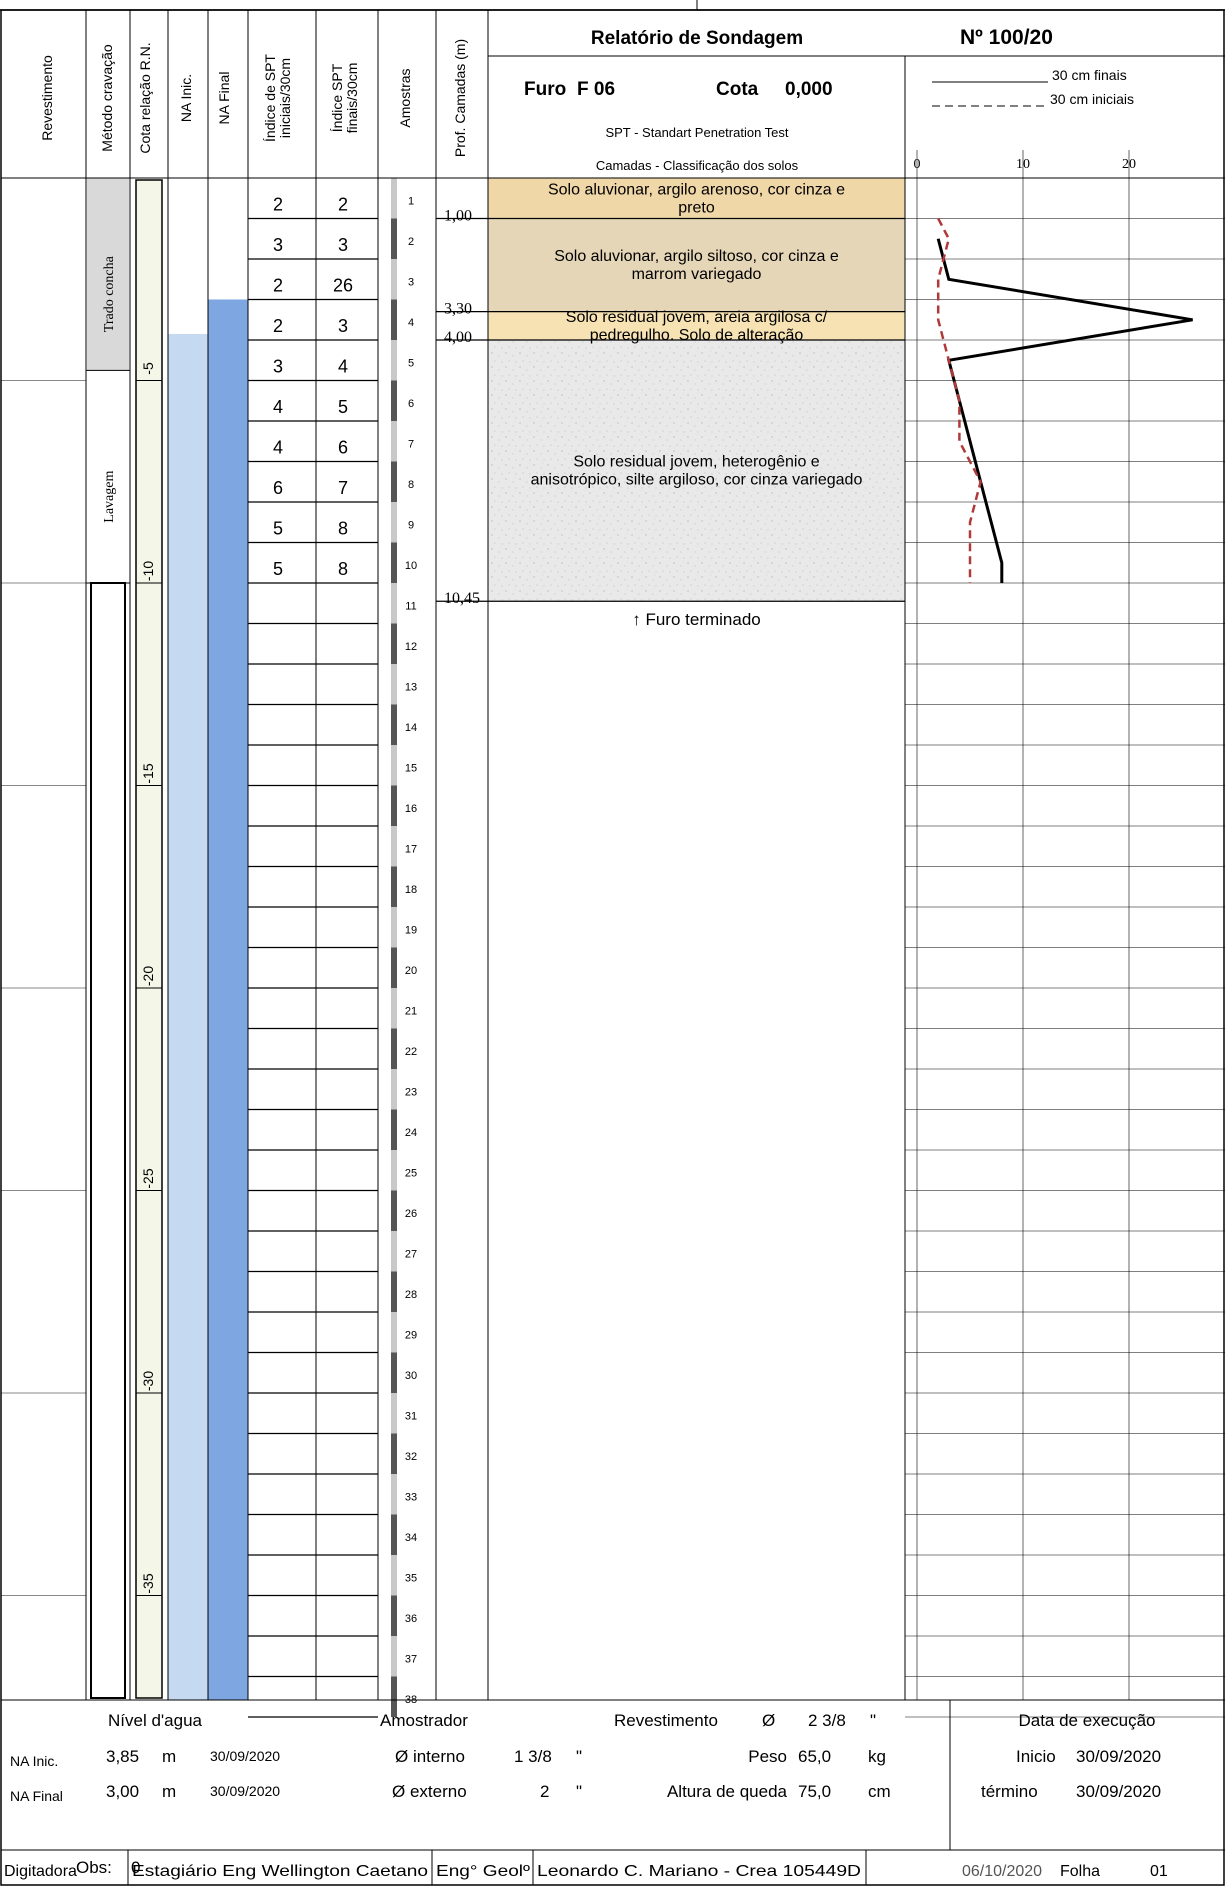 This screenshot has height=1886, width=1225. Describe the element at coordinates (809, 89) in the screenshot. I see `cota-value: 0,000` at that location.